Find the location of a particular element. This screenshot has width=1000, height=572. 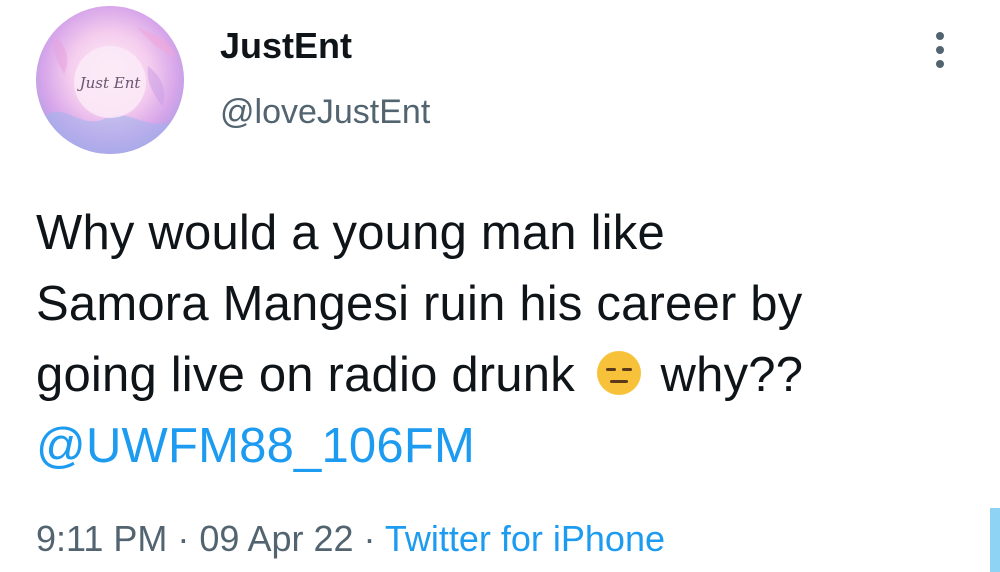

tweet-text-segment: why?? is located at coordinates (732, 375).